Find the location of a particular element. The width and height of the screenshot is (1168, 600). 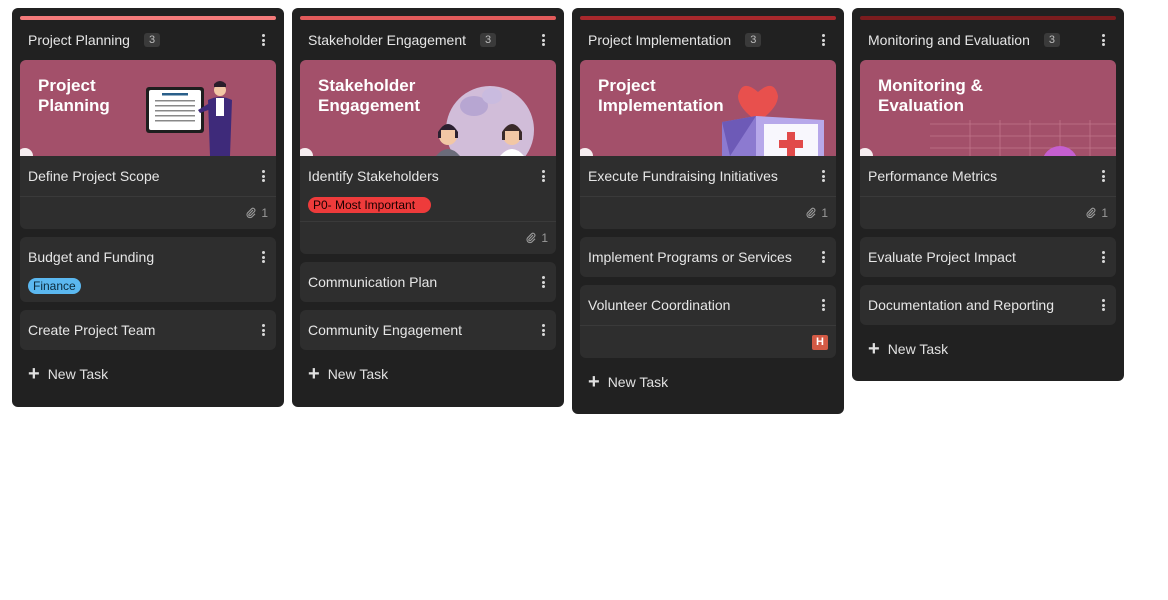

card-title: Execute Fundraising Initiatives is located at coordinates (683, 176).